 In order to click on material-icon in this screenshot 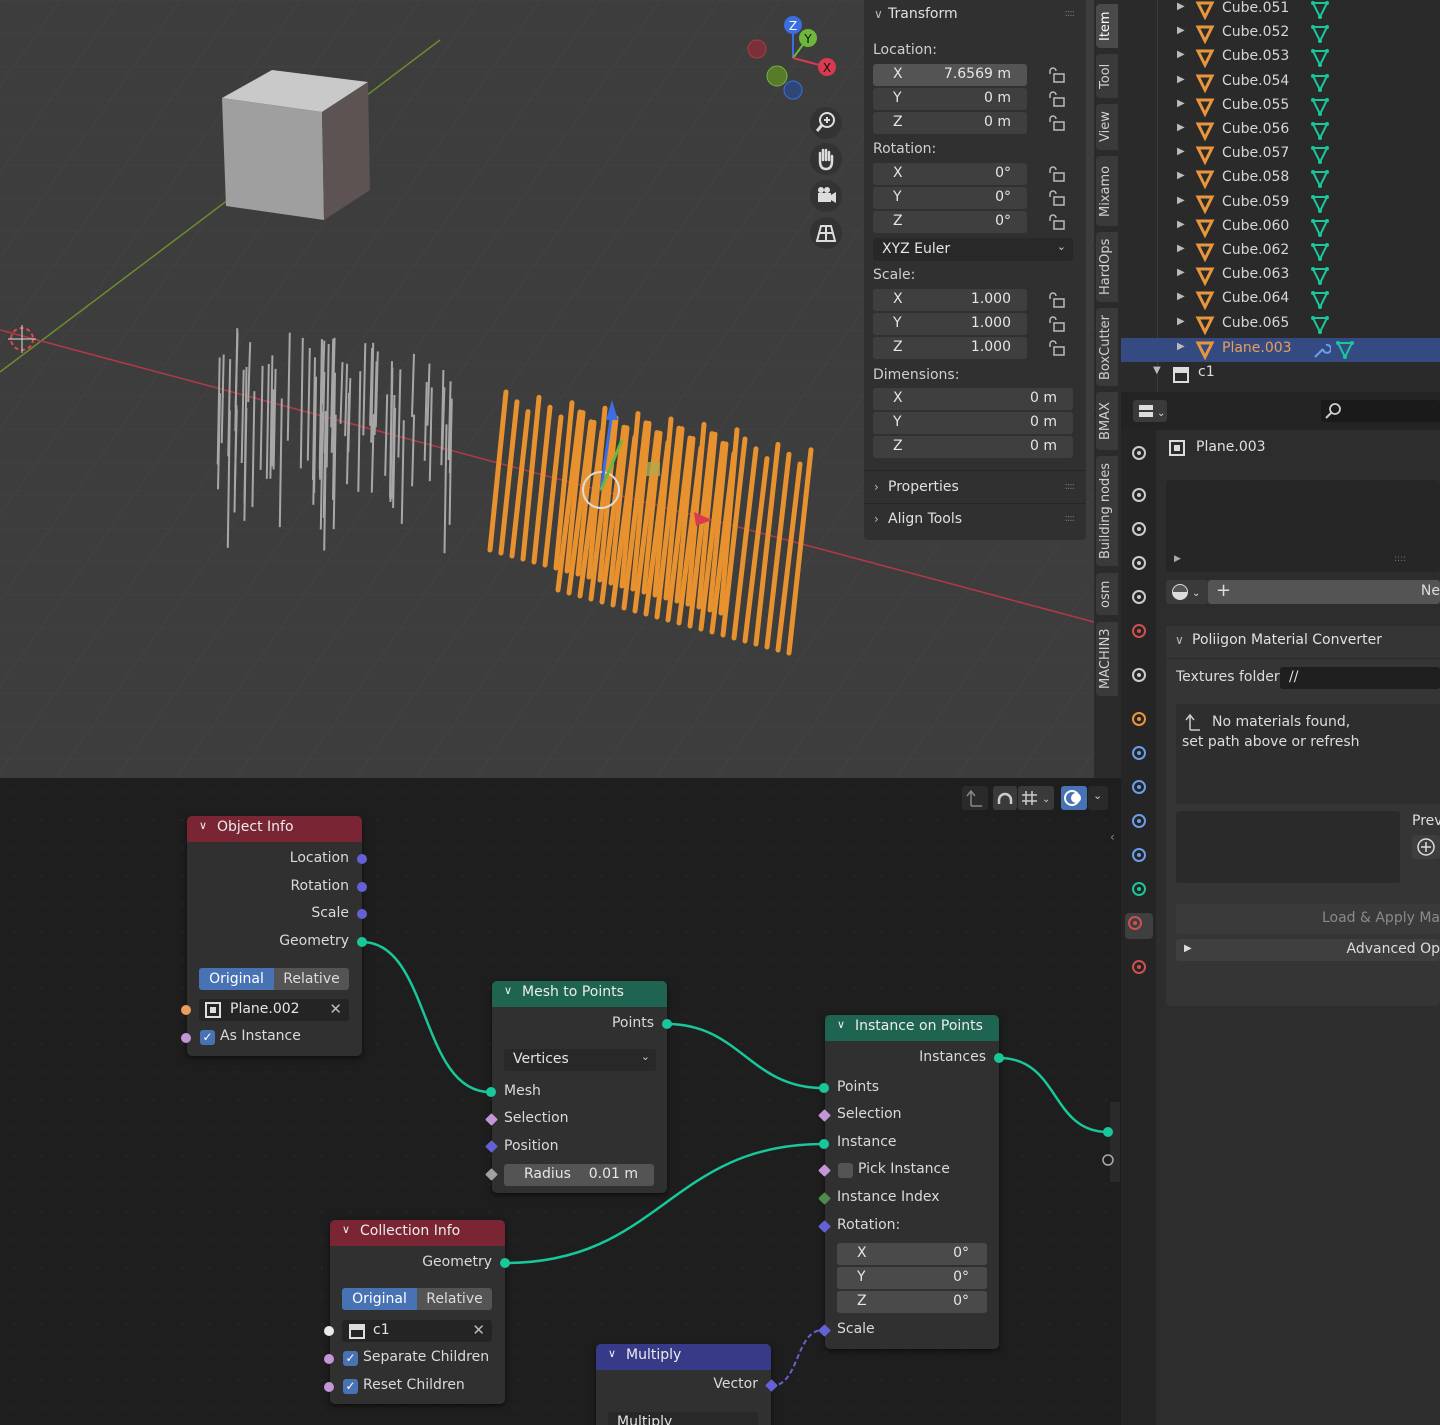, I will do `click(1139, 926)`.